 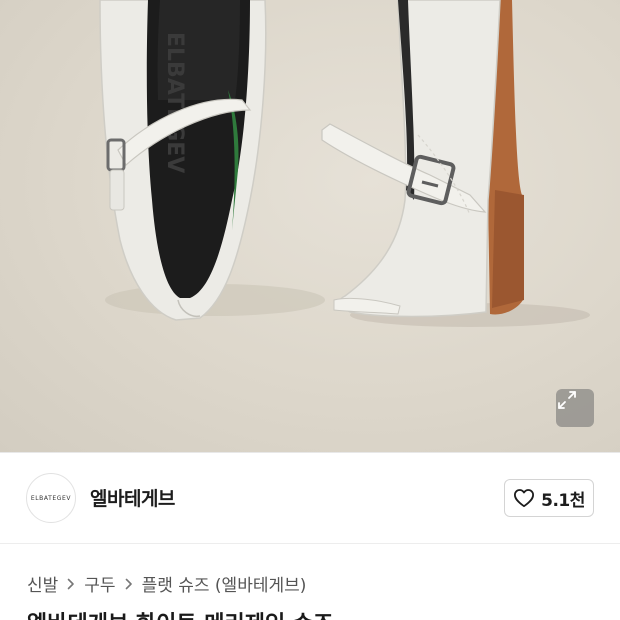 I want to click on product-title: 엘바테게브 화이트 메리제인 슈즈, so click(x=180, y=613).